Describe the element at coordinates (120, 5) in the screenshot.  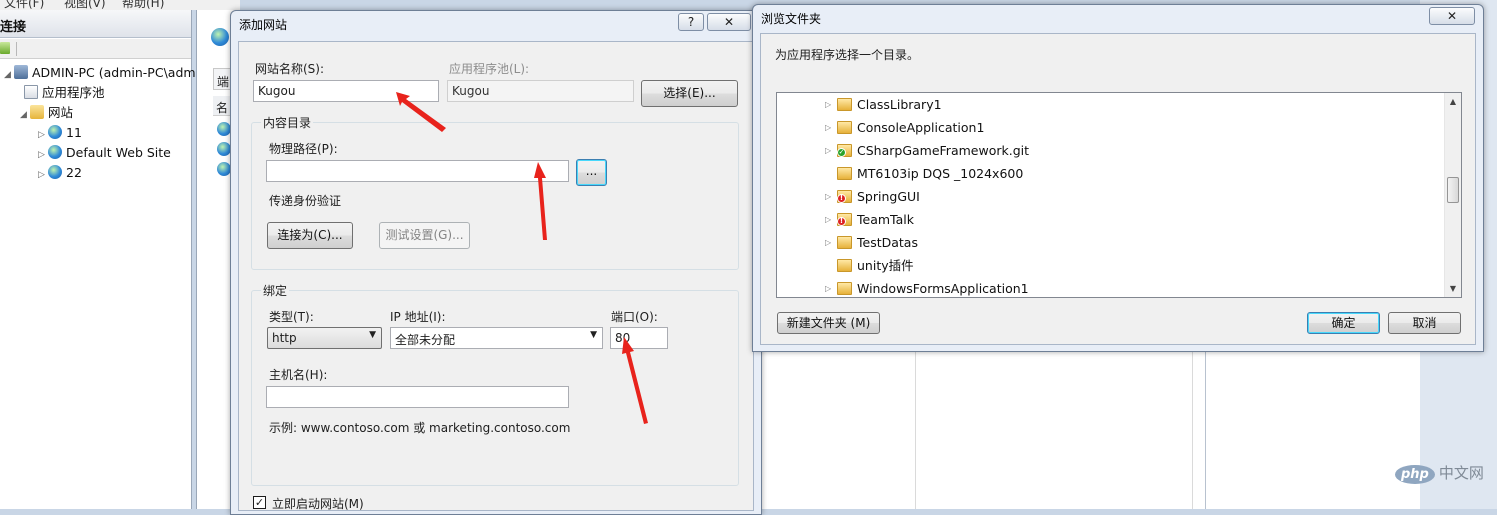
I see `menu-bar: 文件(F) 视图(V) 帮助(H)` at that location.